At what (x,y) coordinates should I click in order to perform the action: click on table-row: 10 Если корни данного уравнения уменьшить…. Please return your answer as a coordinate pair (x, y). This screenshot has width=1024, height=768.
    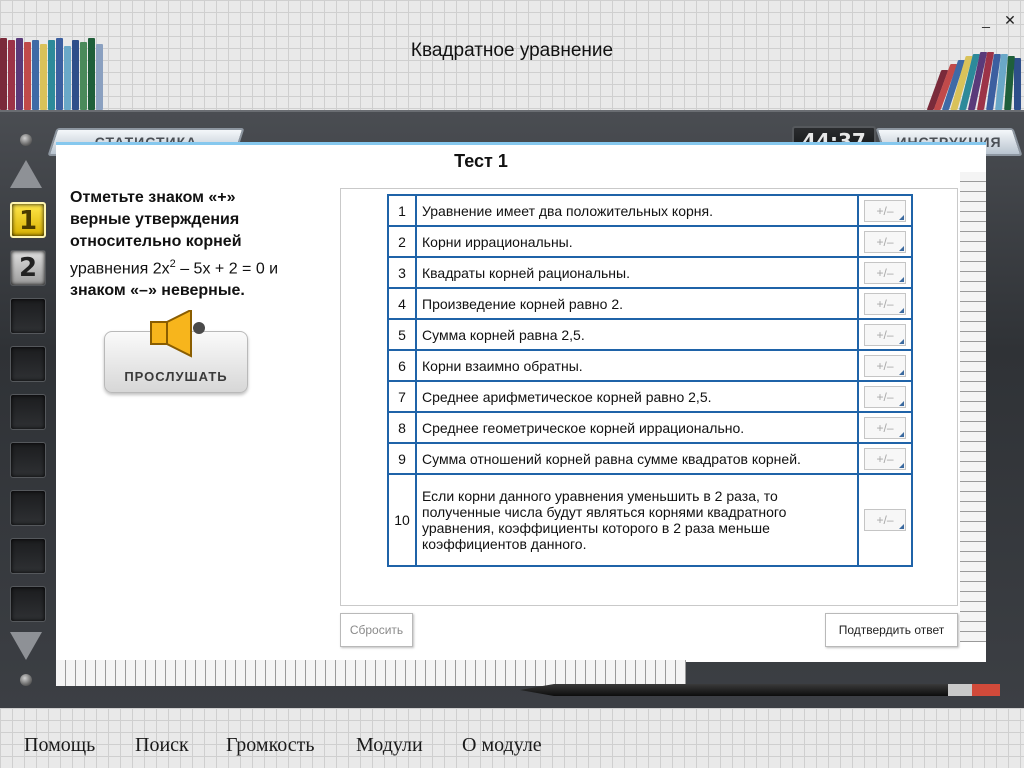
    Looking at the image, I should click on (650, 520).